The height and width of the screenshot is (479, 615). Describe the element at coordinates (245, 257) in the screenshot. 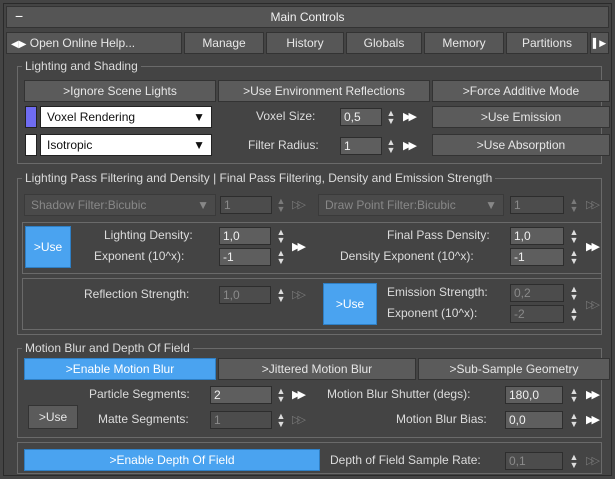

I see `exponent-input: -1` at that location.